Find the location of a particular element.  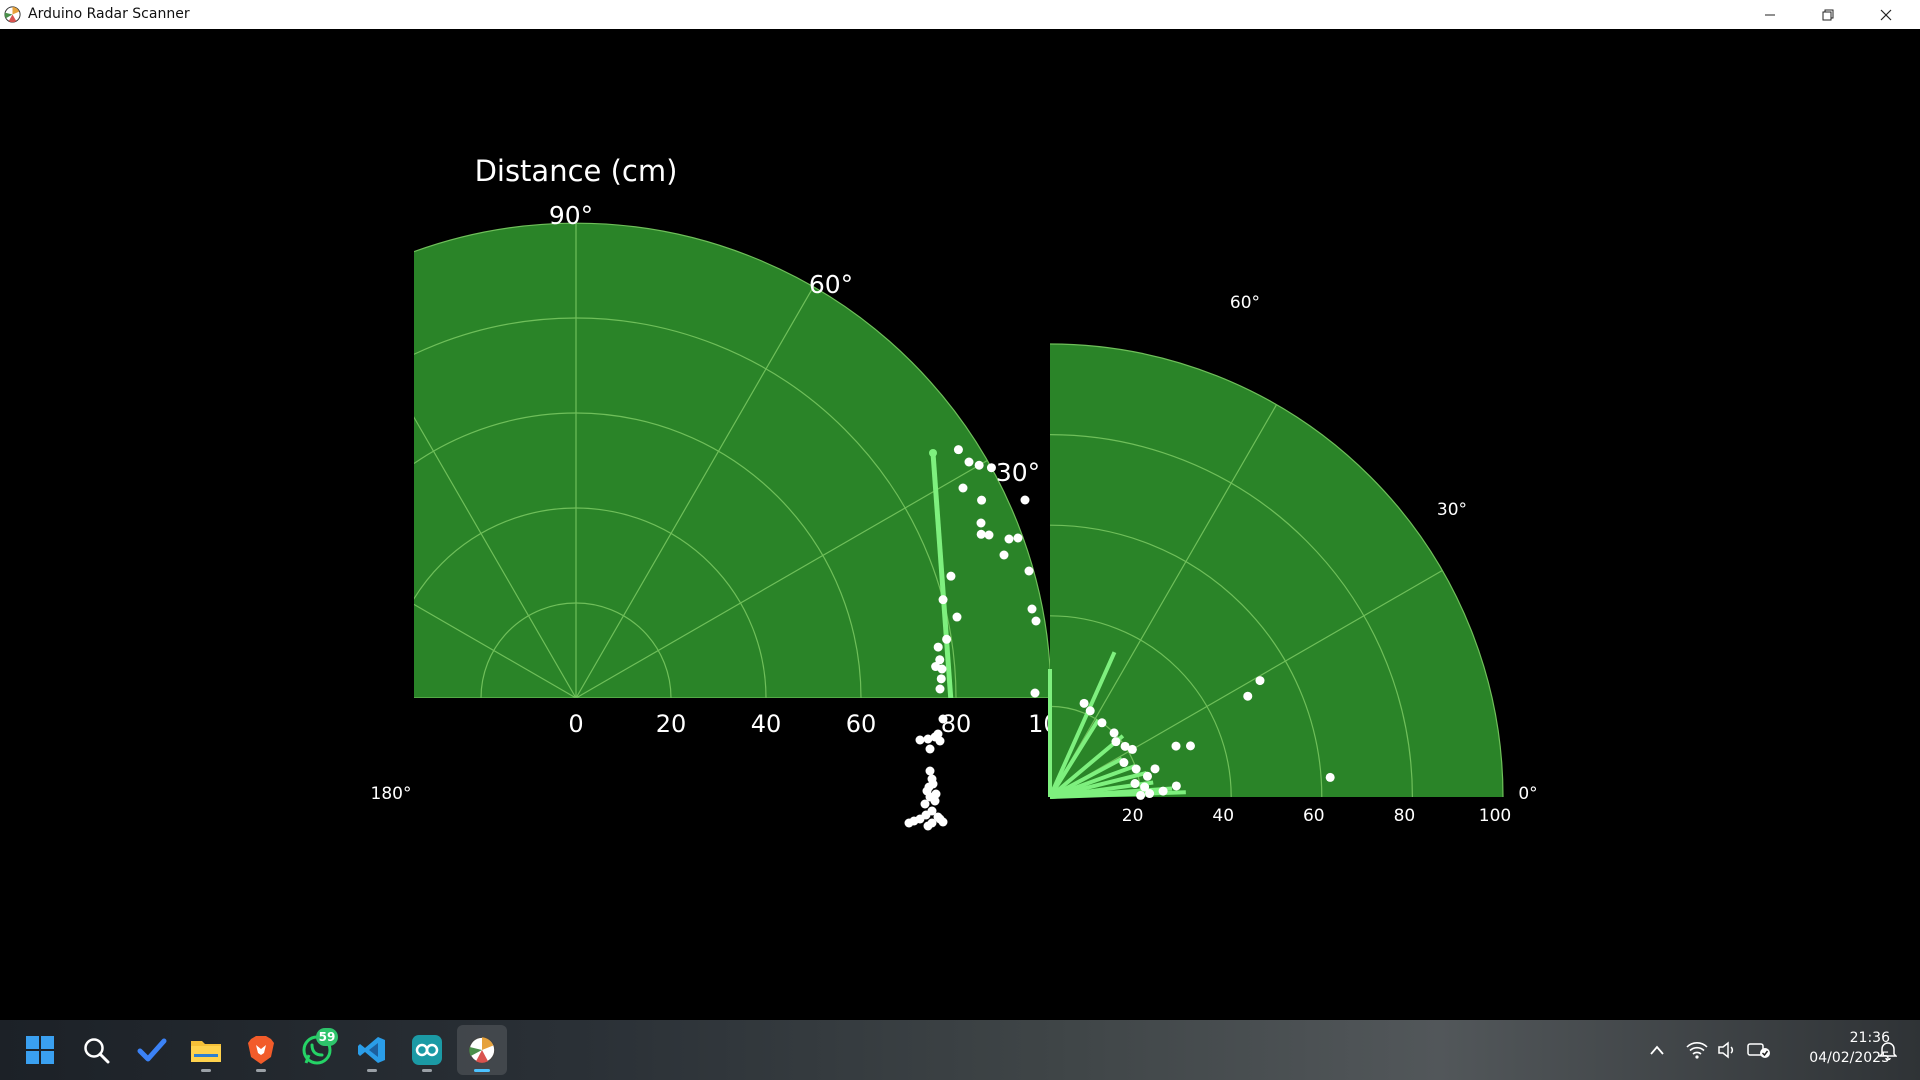

vscode-icon is located at coordinates (371, 1050).